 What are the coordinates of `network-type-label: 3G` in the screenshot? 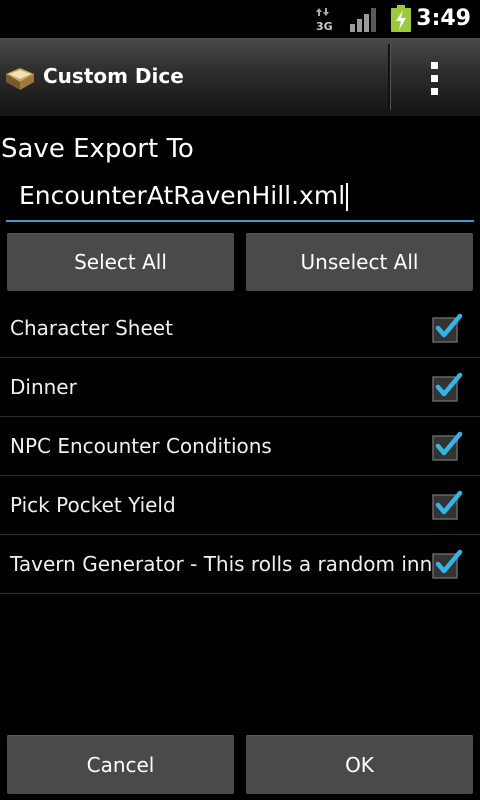 It's located at (324, 25).